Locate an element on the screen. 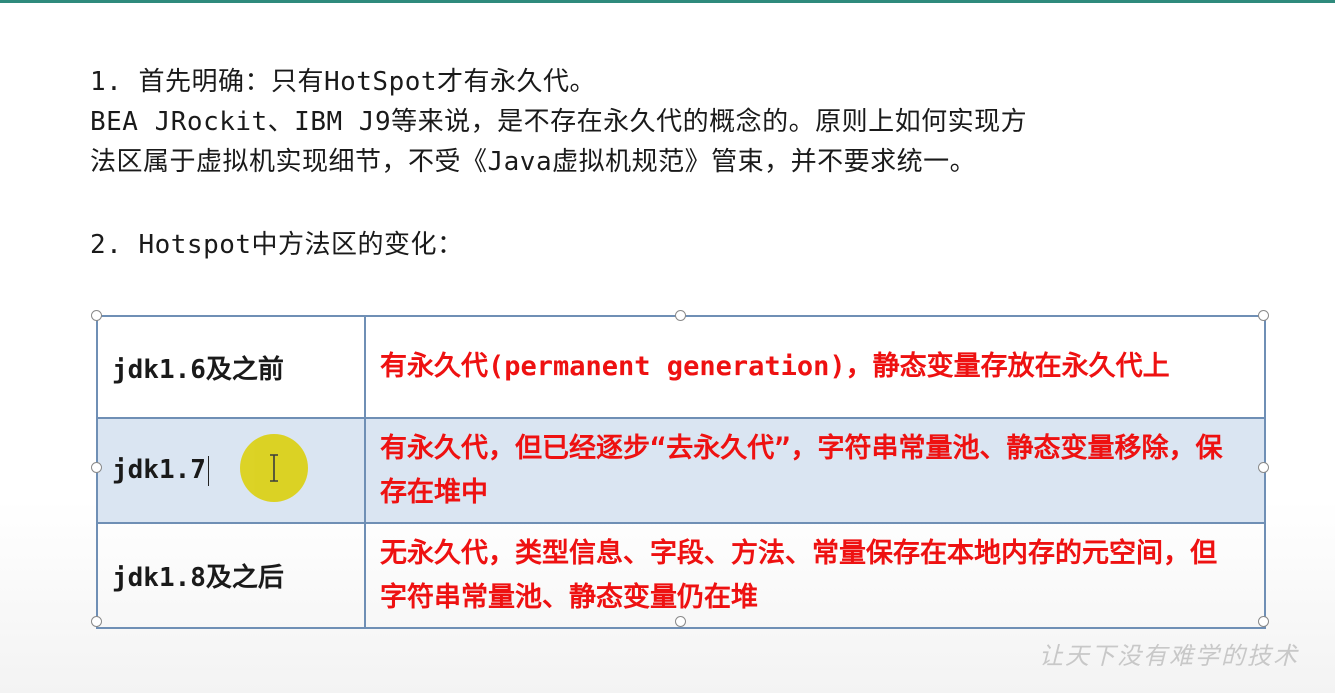  description-cell: 有永久代，但已经逐步“去永久代”，字符串常量池、静态变量移除，保存在堆中 is located at coordinates (815, 470).